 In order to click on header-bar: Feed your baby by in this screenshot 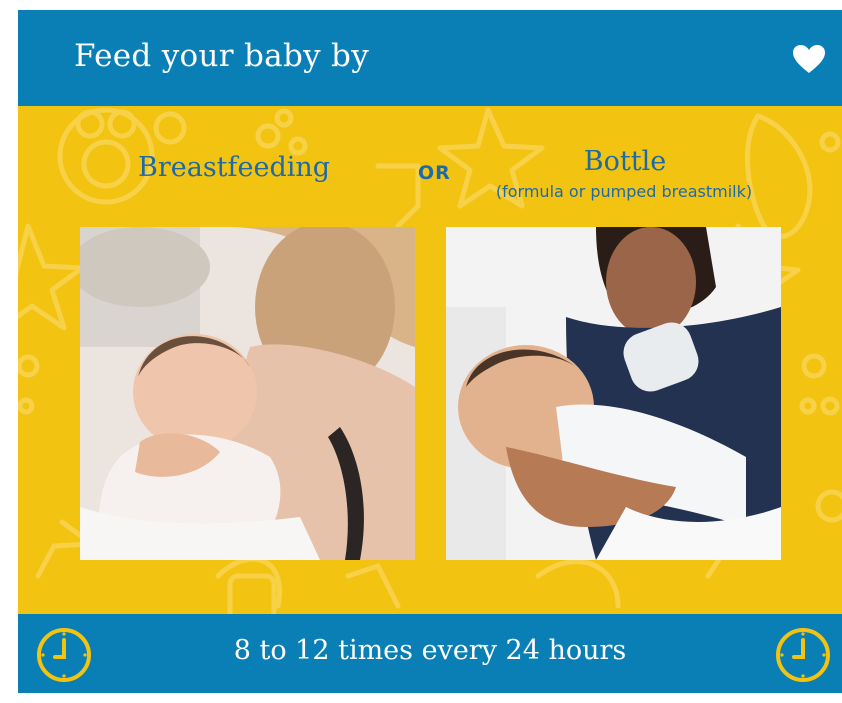, I will do `click(430, 58)`.